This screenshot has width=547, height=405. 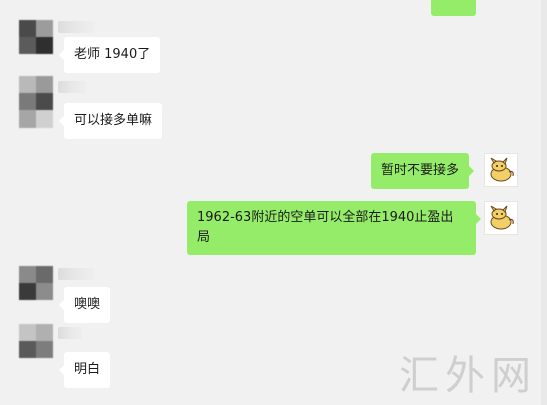 I want to click on outgoing-message-bubble: 1962-63附近的空单可以全部在1940止盈出局, so click(x=334, y=228).